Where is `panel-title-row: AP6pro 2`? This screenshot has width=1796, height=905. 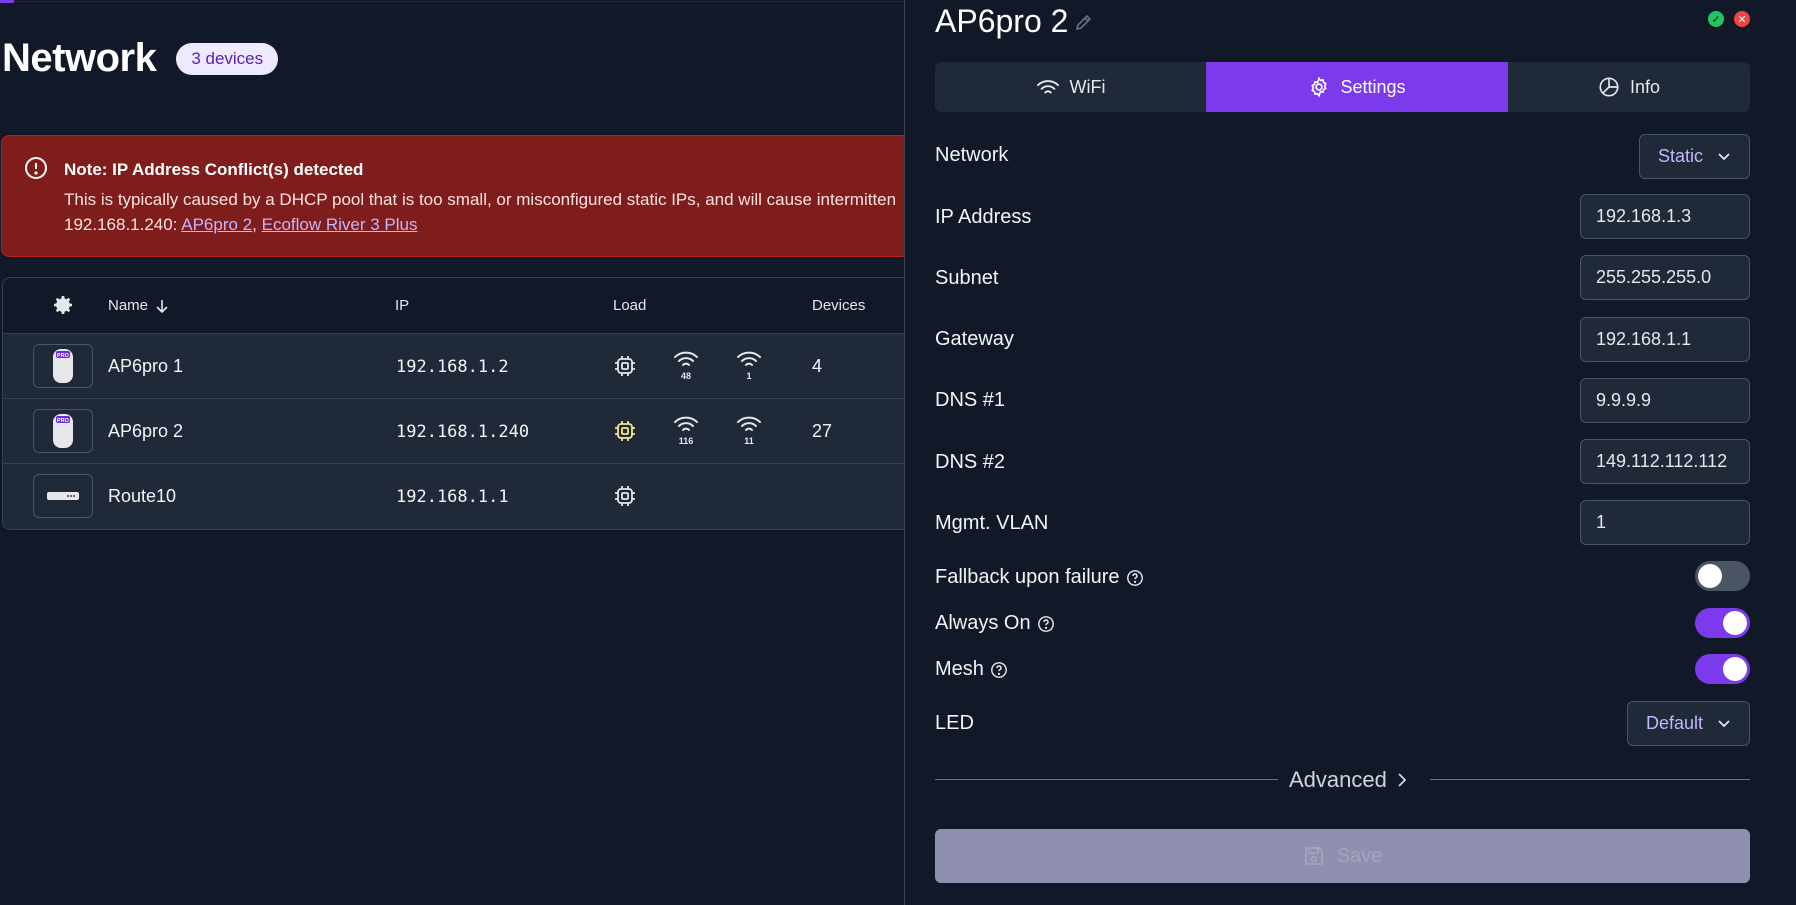 panel-title-row: AP6pro 2 is located at coordinates (1014, 21).